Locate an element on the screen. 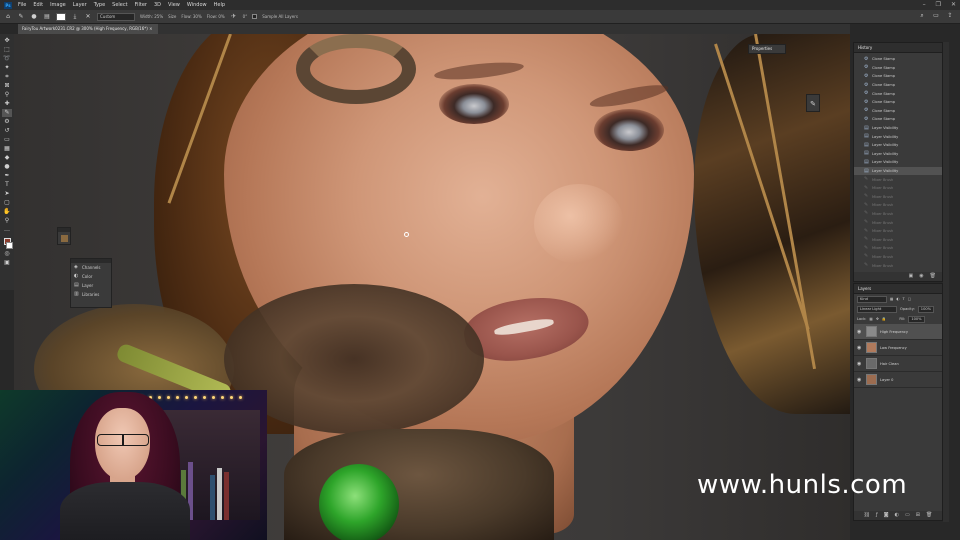 The image size is (960, 540). airbrush-icon: ✈ is located at coordinates (234, 17).